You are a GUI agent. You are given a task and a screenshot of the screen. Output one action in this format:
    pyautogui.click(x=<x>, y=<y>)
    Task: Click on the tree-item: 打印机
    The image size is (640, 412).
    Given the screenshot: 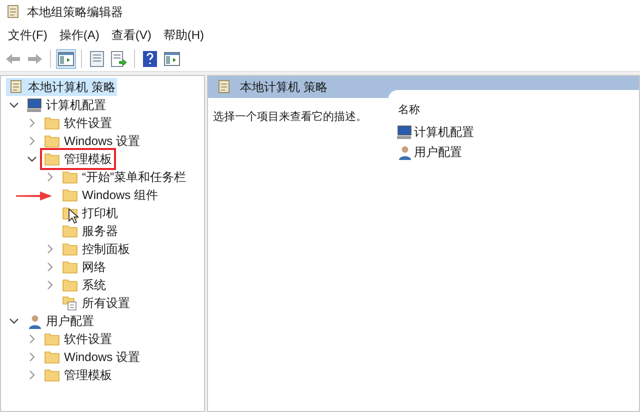 What is the action you would take?
    pyautogui.click(x=90, y=213)
    